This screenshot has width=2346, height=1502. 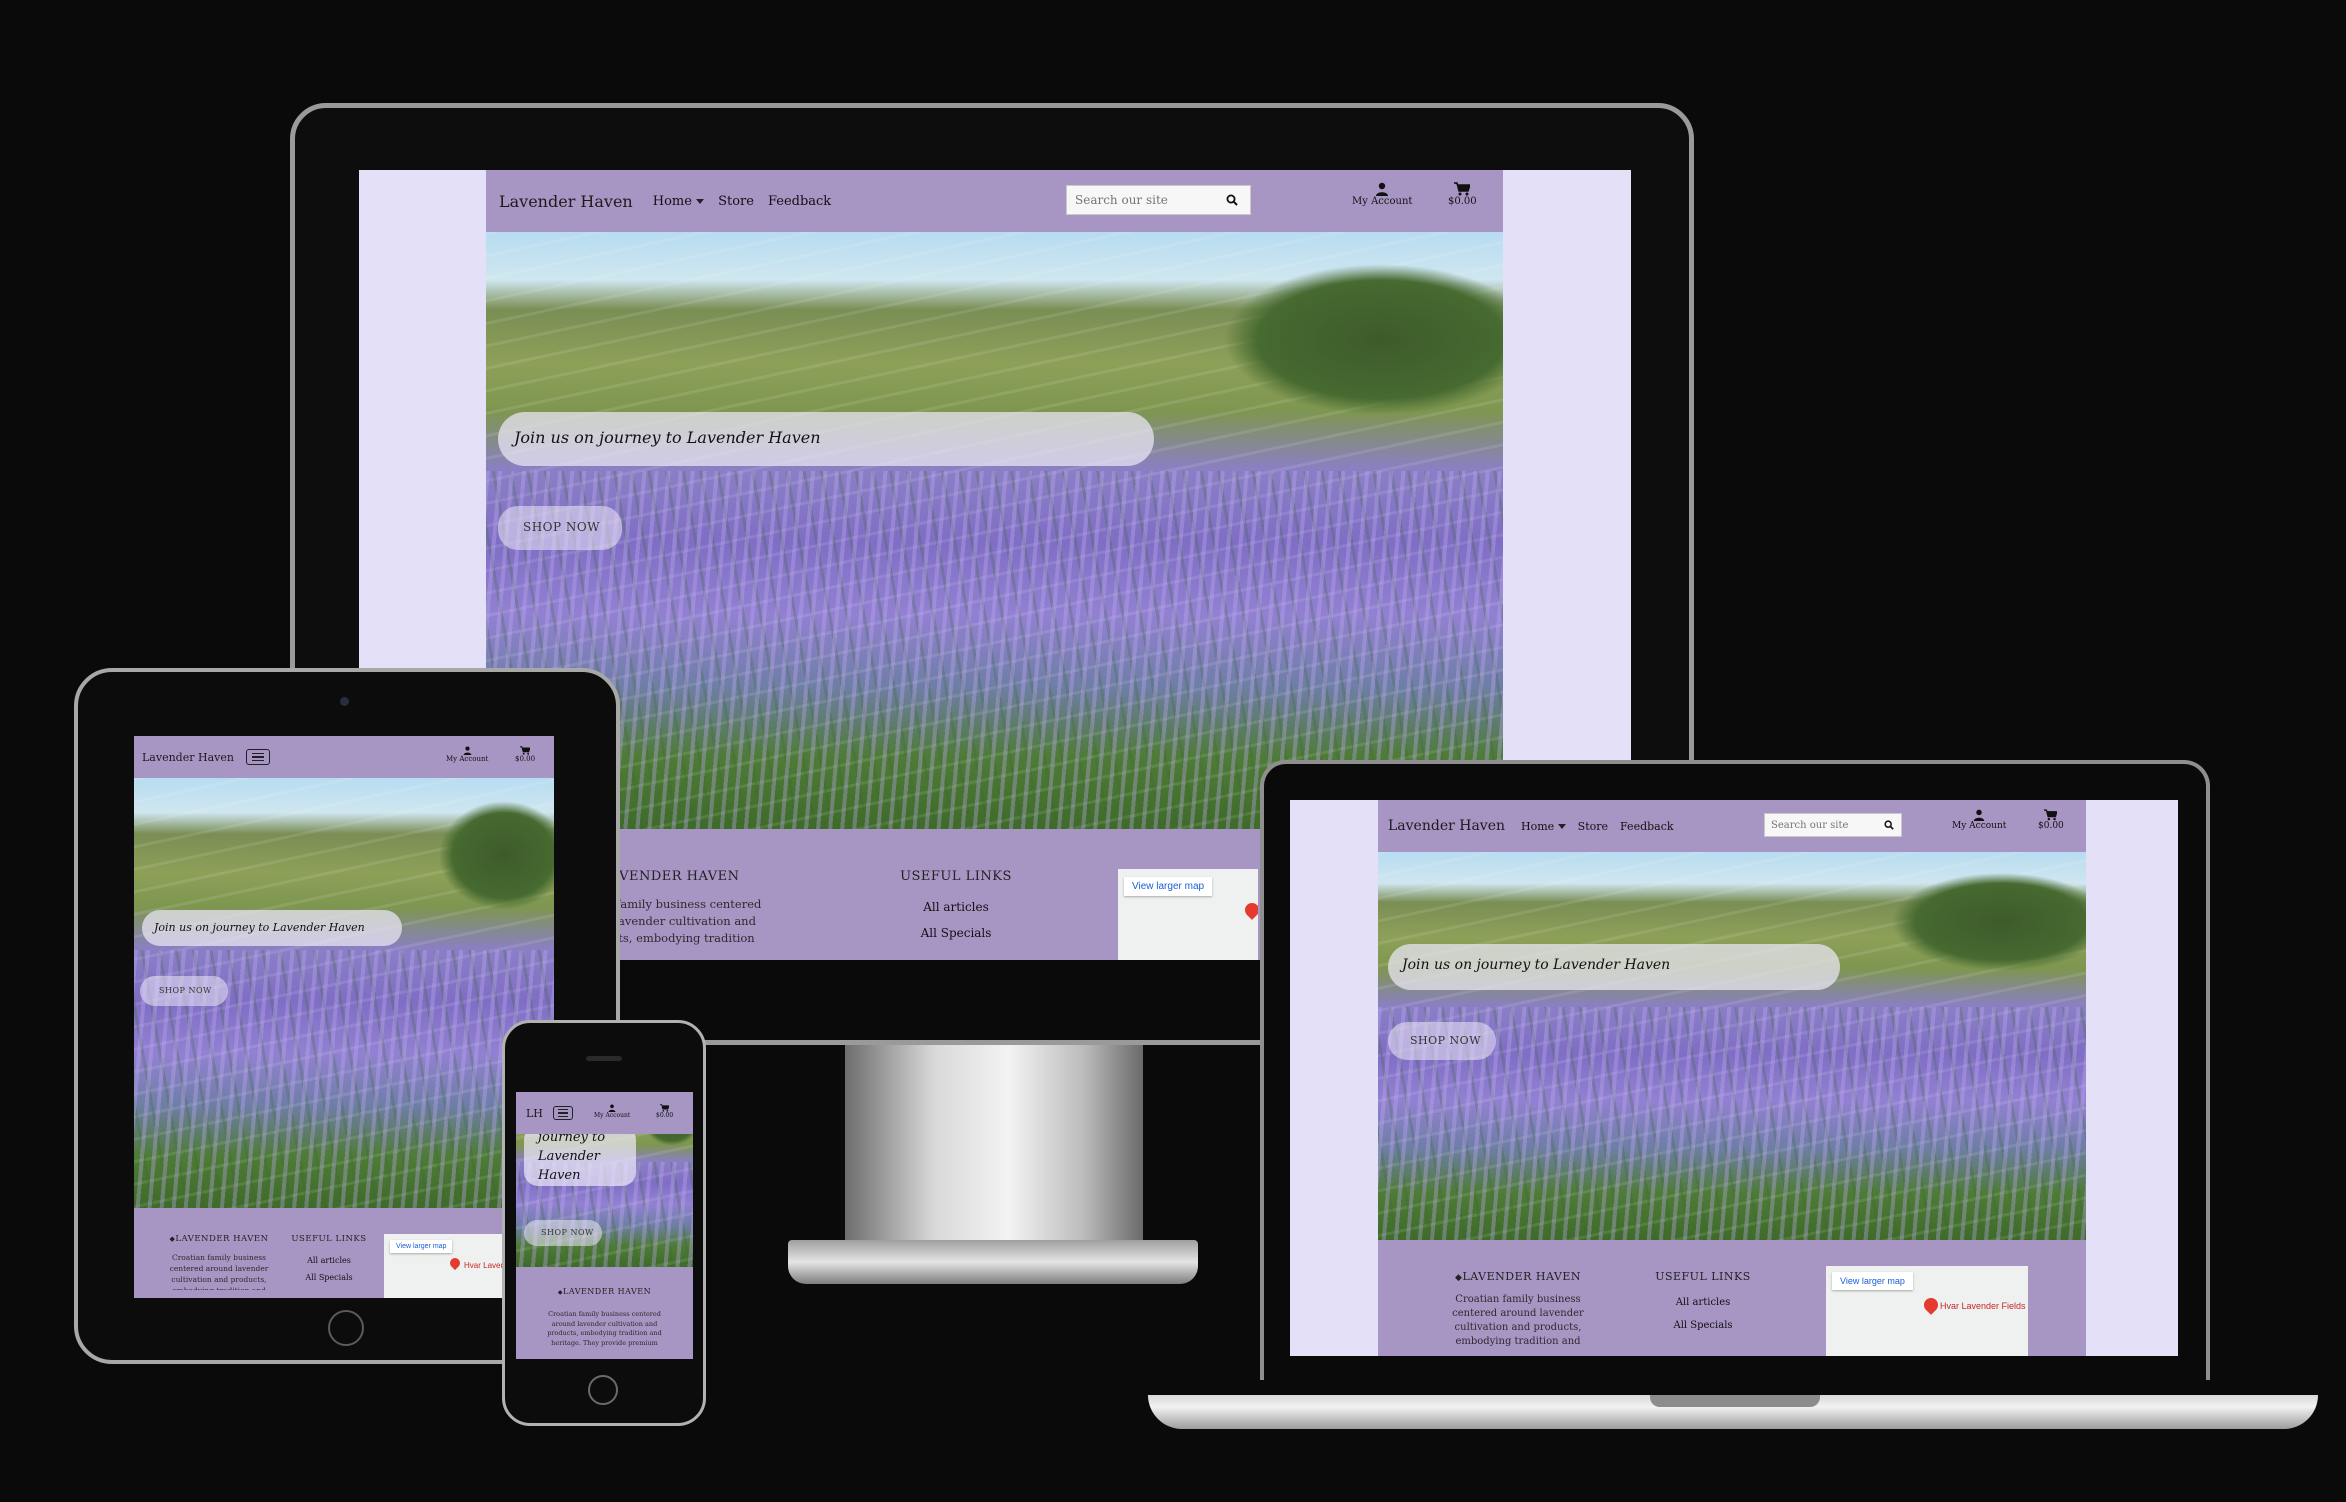 I want to click on navbar: LH My Account $0.00, so click(x=604, y=1113).